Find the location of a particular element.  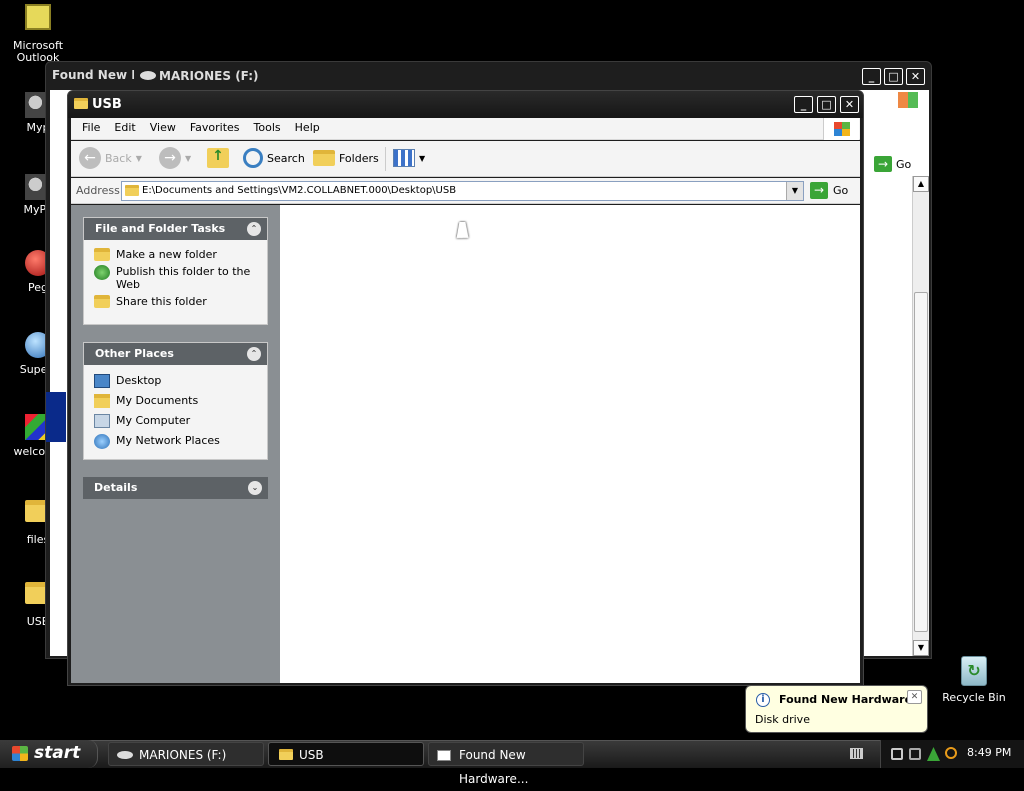

back-button: ← Back ▼ is located at coordinates (110, 158).